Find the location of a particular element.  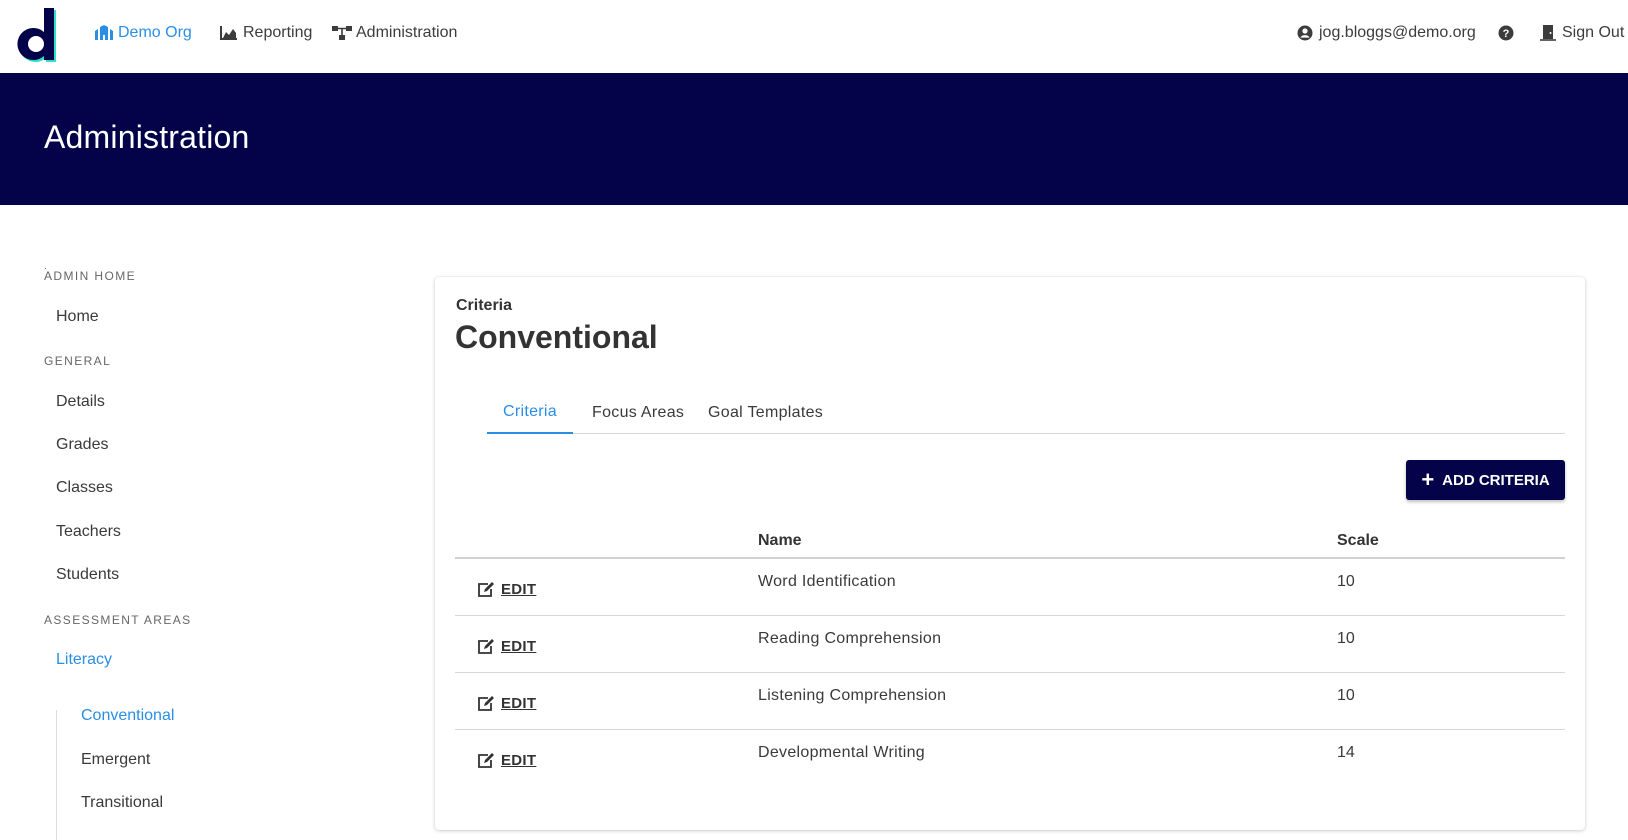

table-row: EDIT Developmental Writing 14 is located at coordinates (1010, 758).